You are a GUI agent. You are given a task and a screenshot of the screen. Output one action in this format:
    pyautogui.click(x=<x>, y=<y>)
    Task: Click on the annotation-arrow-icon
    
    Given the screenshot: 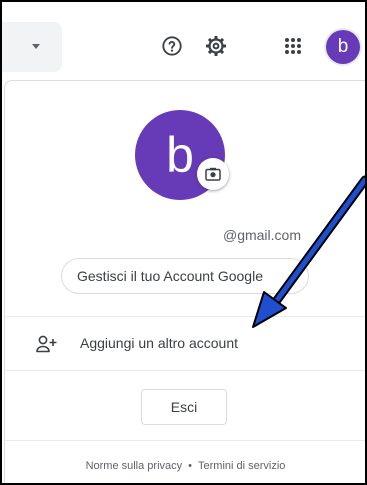 What is the action you would take?
    pyautogui.click(x=308, y=251)
    